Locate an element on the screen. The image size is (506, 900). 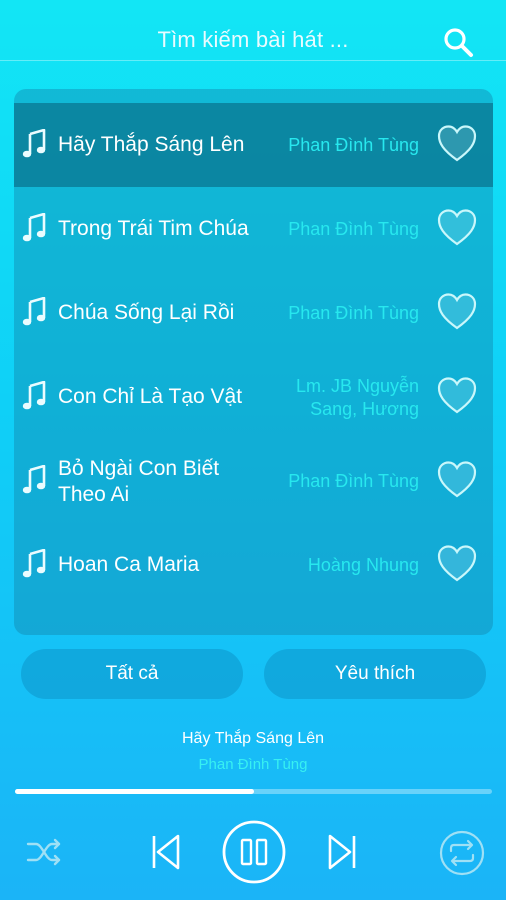
song-title: Hoan Ca Maria is located at coordinates (129, 564).